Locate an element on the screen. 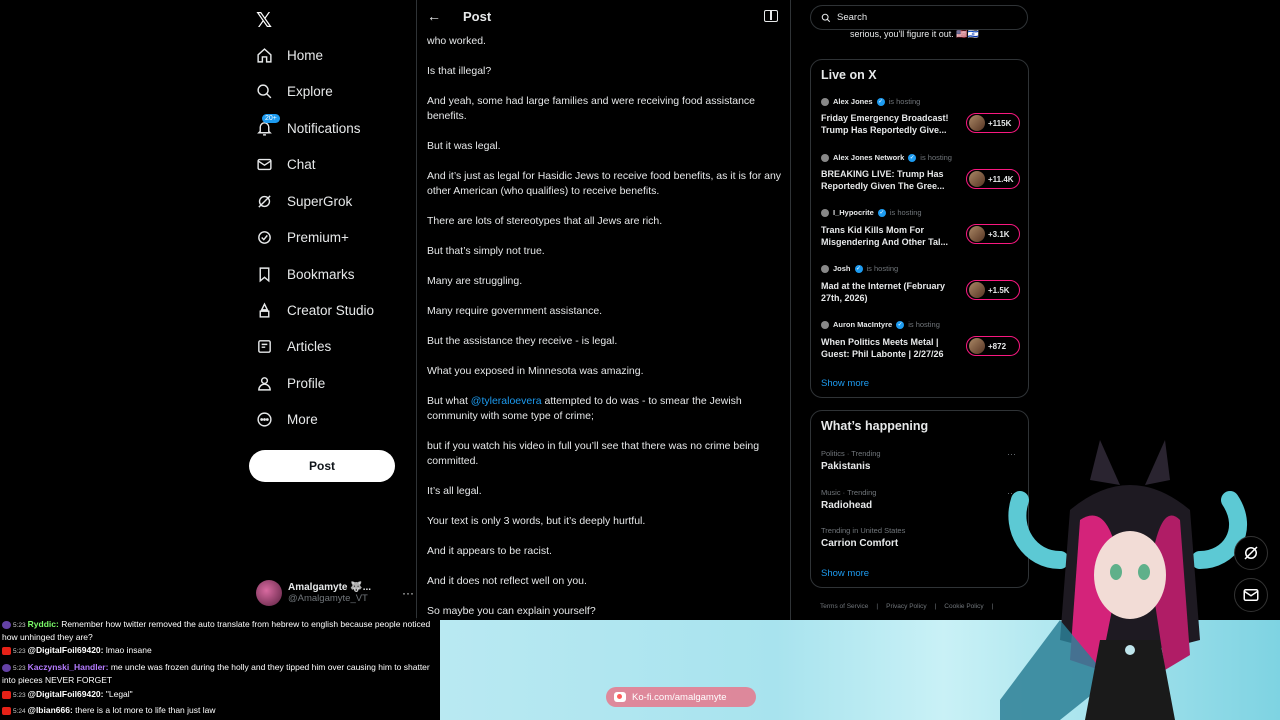 The image size is (1280, 720). post-paragraph: who worked. is located at coordinates (456, 41).